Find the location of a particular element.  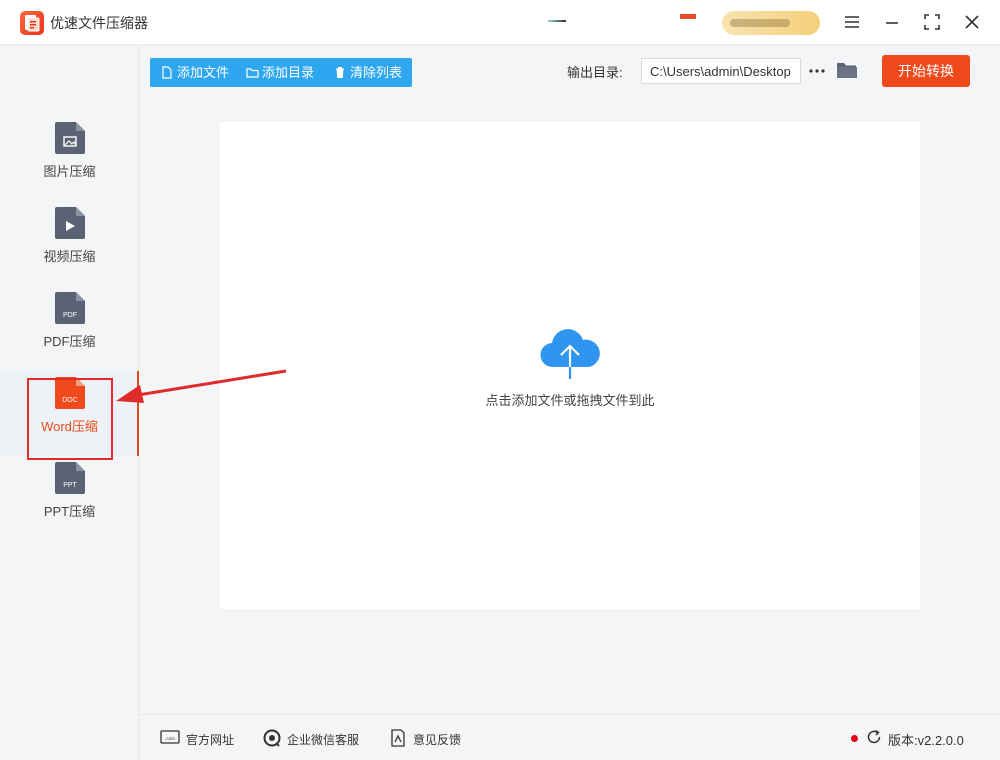

more-dots-icon is located at coordinates (817, 71).